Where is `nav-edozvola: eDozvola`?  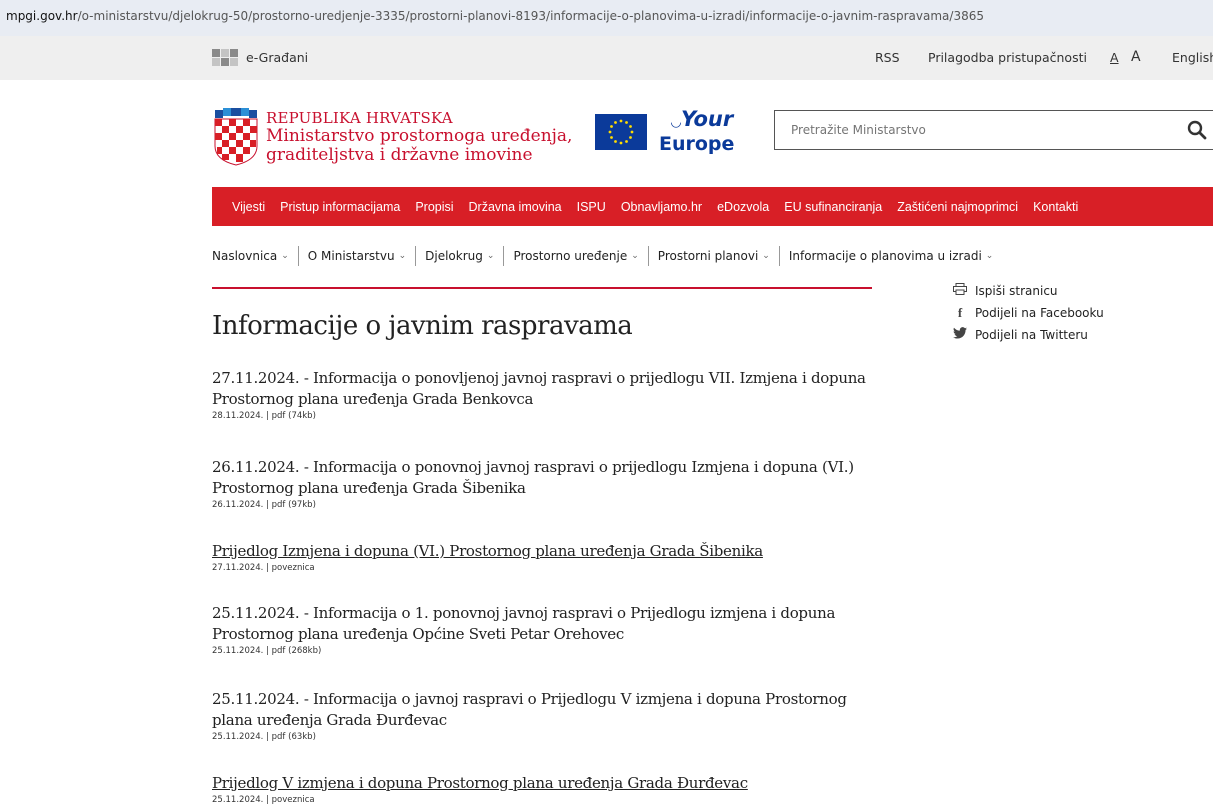 nav-edozvola: eDozvola is located at coordinates (743, 207).